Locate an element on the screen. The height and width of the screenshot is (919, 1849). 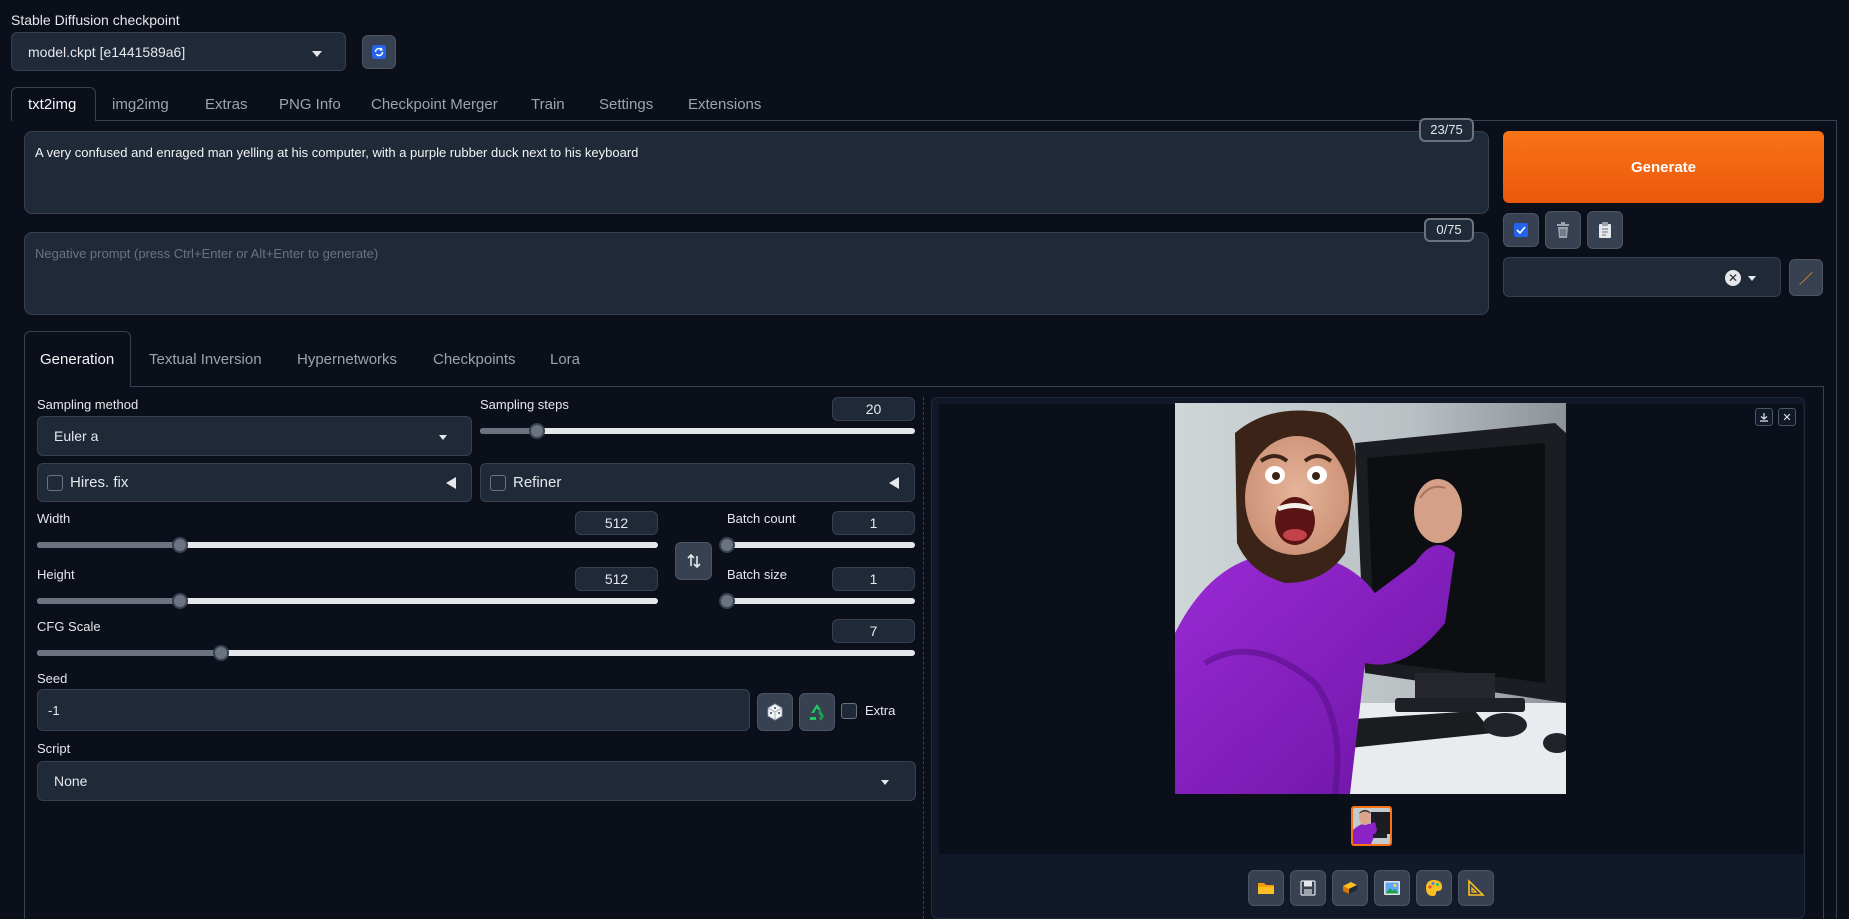
checkbox-icon is located at coordinates (1521, 230).